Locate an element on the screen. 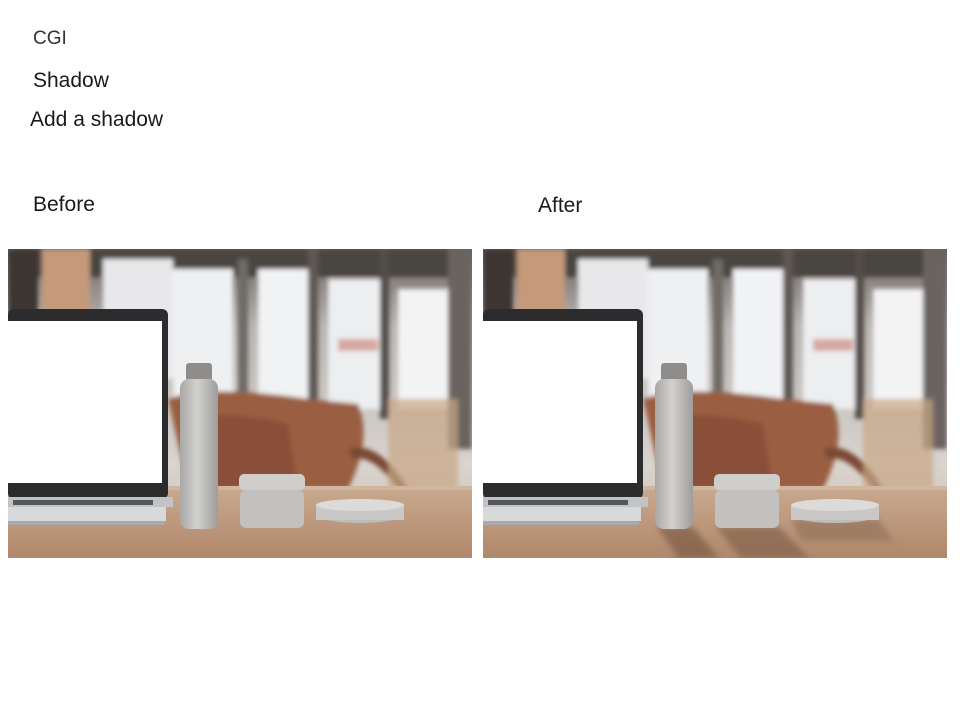 This screenshot has height=720, width=960. before-label: Before is located at coordinates (64, 204).